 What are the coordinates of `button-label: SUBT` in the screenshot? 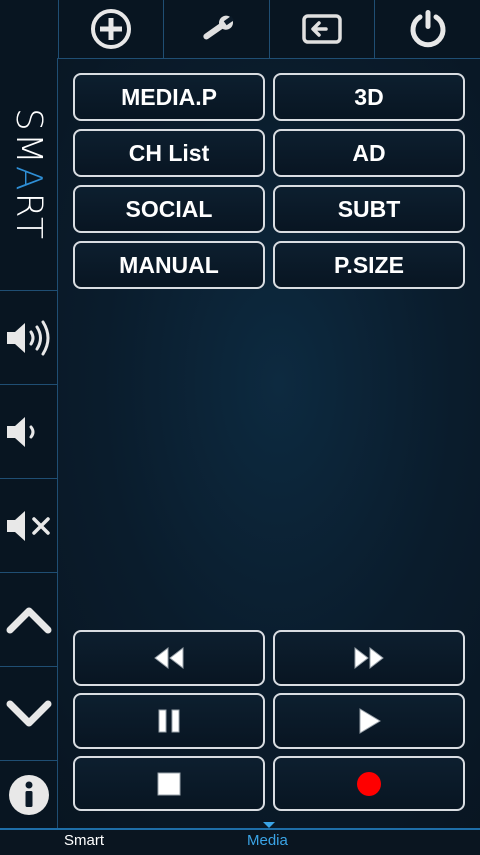 It's located at (369, 208).